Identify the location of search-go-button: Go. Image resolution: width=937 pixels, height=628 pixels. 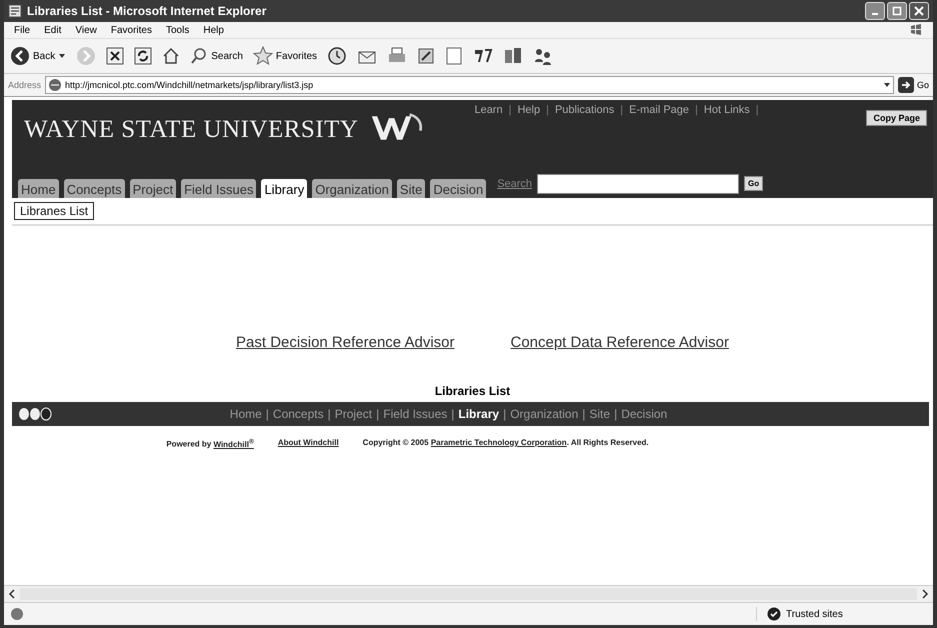
(754, 183).